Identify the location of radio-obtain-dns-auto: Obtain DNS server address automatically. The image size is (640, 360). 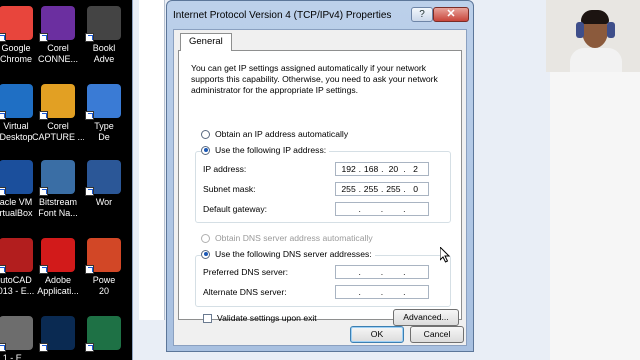
(287, 238).